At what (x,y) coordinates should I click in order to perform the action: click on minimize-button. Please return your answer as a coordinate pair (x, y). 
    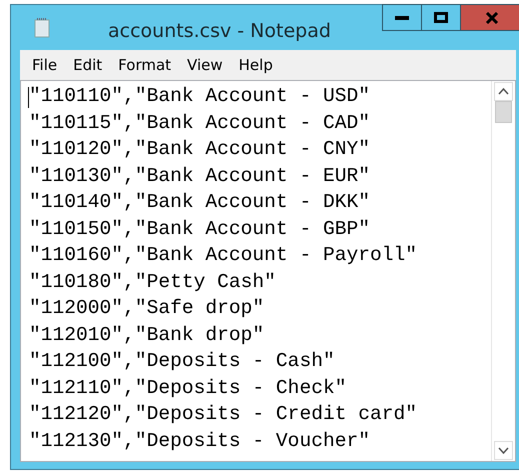
    Looking at the image, I should click on (402, 17).